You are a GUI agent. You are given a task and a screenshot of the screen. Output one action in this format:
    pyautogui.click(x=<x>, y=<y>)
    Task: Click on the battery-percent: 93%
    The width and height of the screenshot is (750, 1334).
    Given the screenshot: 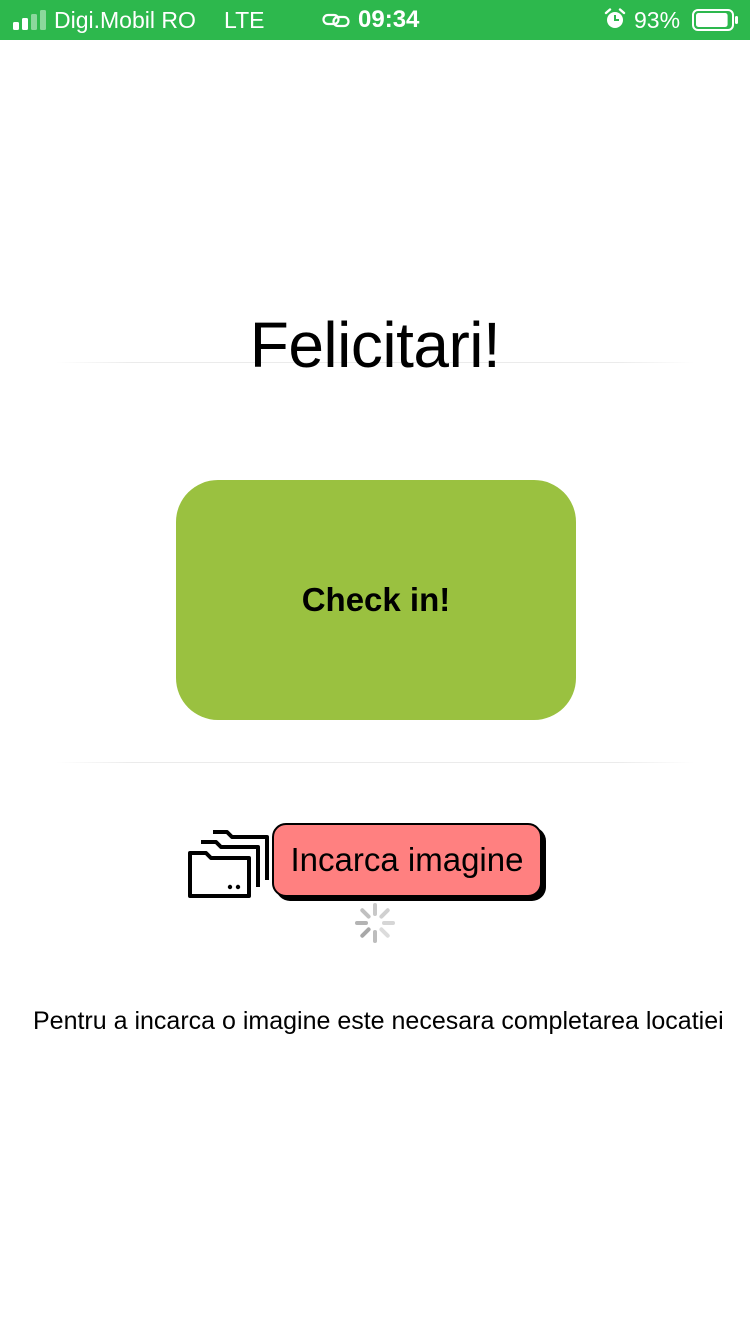 What is the action you would take?
    pyautogui.click(x=657, y=20)
    